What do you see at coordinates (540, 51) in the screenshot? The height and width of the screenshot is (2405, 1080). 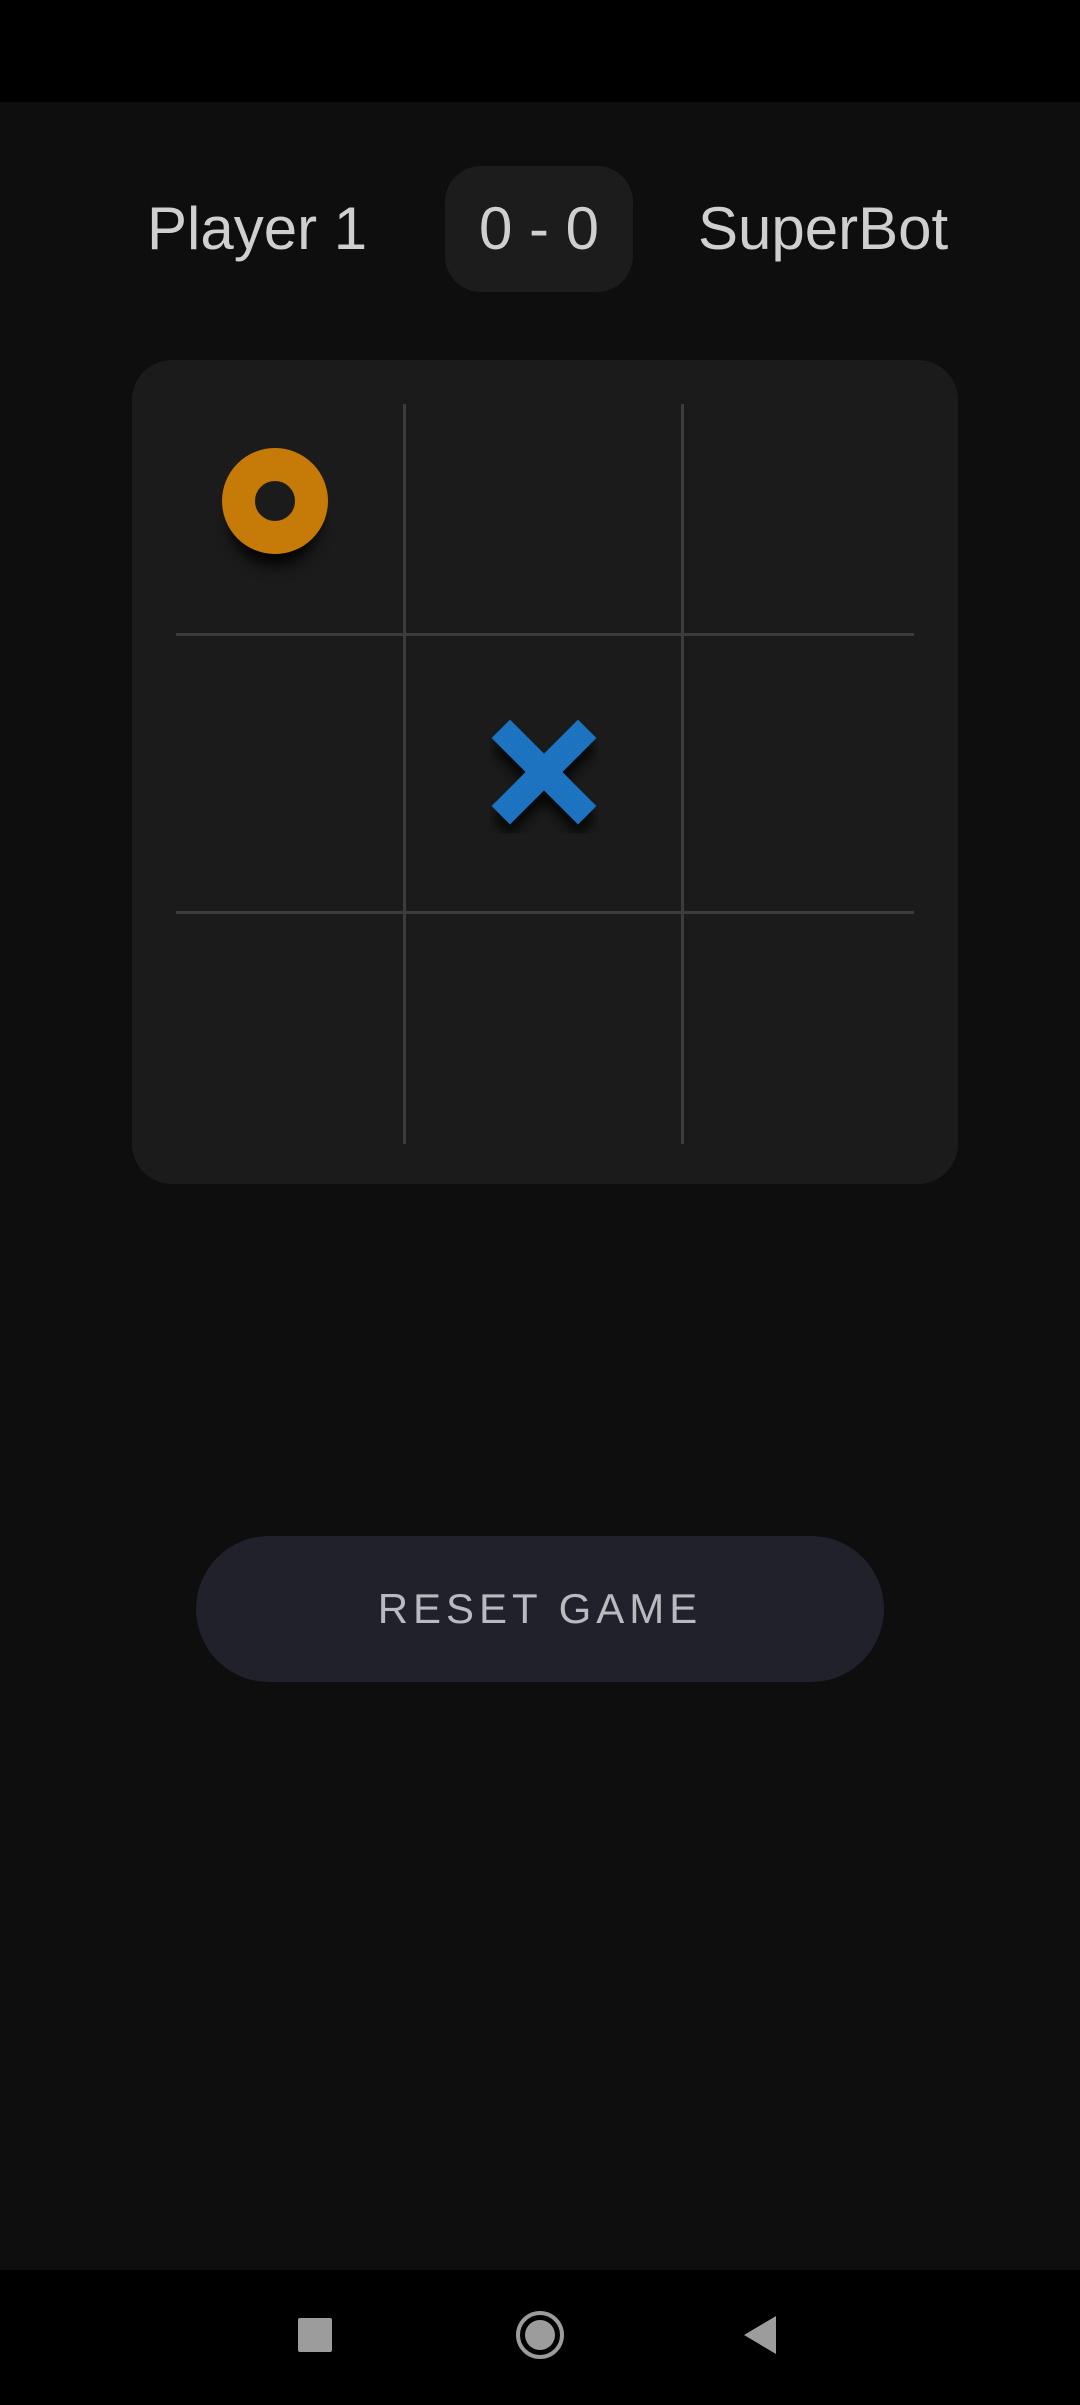 I see `status-bar` at bounding box center [540, 51].